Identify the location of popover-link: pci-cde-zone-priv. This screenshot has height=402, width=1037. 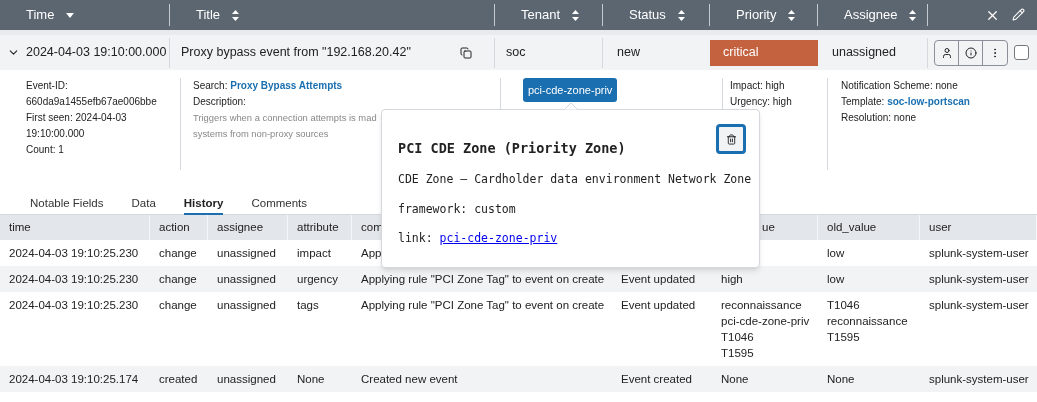
(498, 237).